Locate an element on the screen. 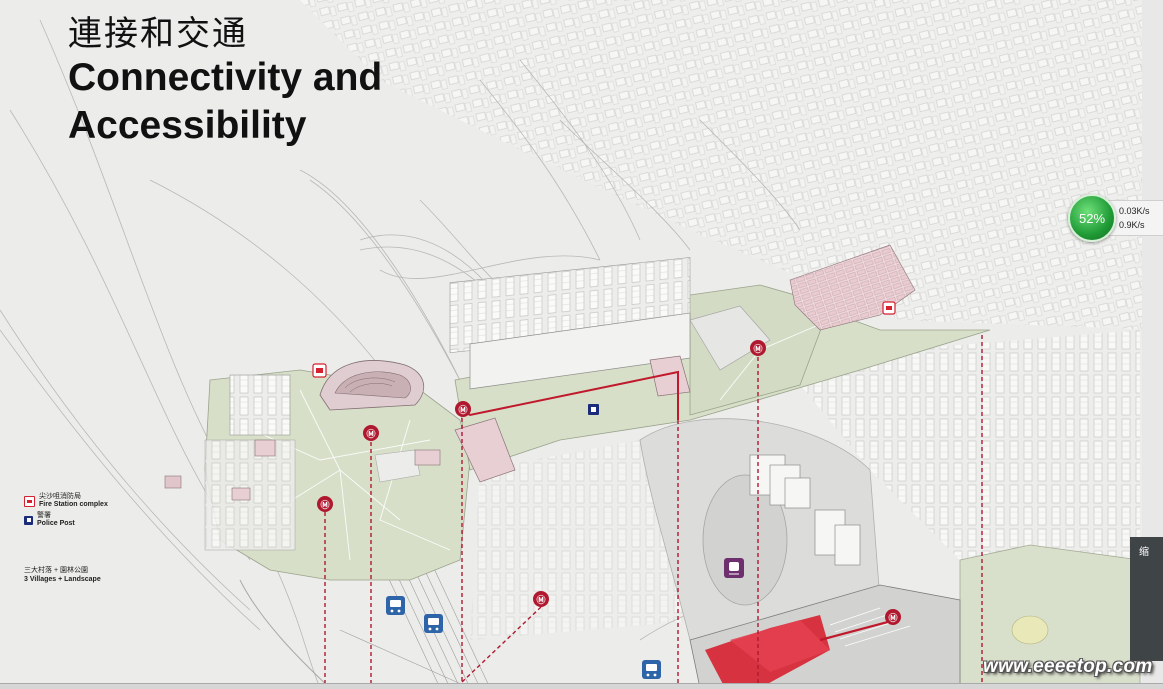 The width and height of the screenshot is (1163, 689). legend-item-fire-station: 尖沙咀消防局 Fire Station complex is located at coordinates (66, 501).